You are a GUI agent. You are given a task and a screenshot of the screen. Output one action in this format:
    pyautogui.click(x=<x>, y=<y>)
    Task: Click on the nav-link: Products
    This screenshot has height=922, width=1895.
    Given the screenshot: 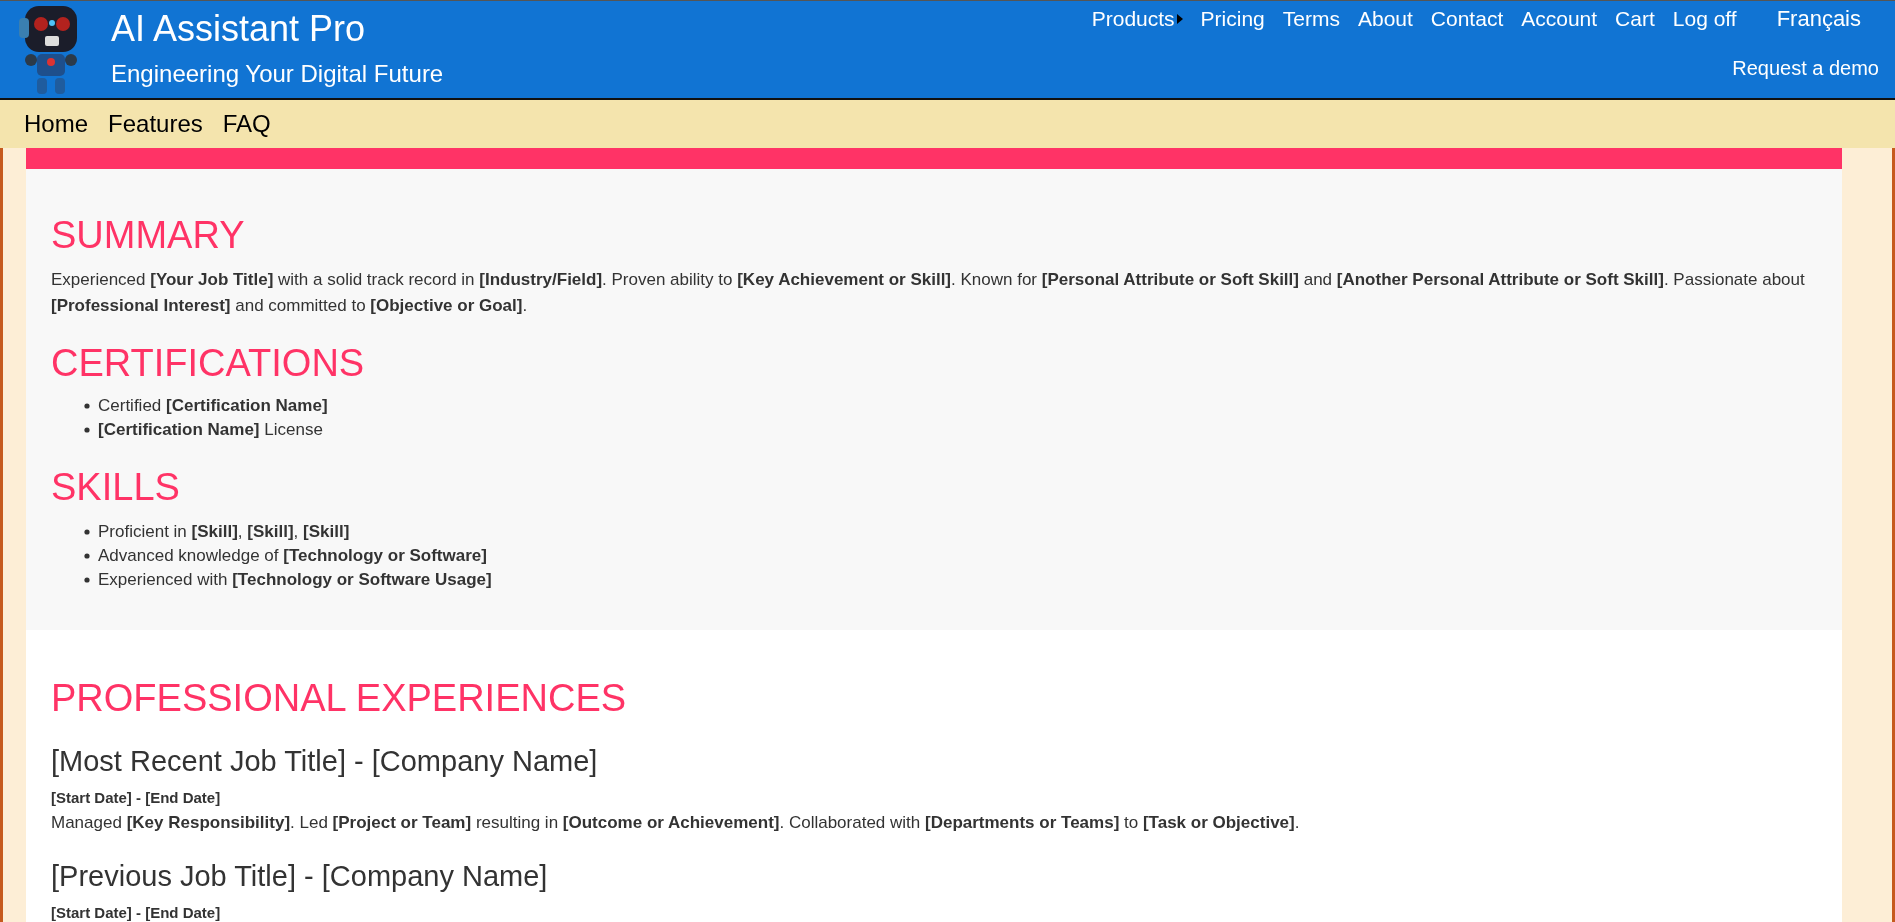 What is the action you would take?
    pyautogui.click(x=1137, y=19)
    